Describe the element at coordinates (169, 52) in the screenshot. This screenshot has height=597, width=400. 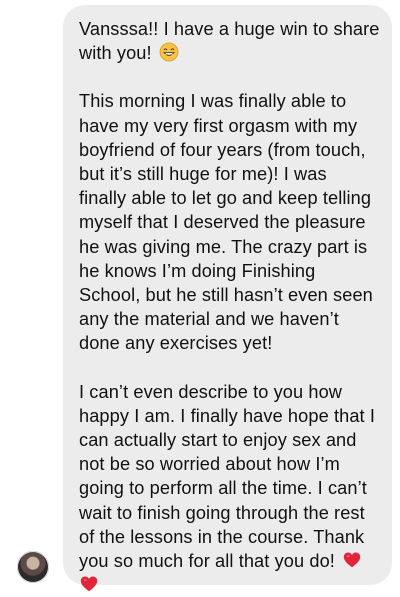
I see `grinning-face-icon` at that location.